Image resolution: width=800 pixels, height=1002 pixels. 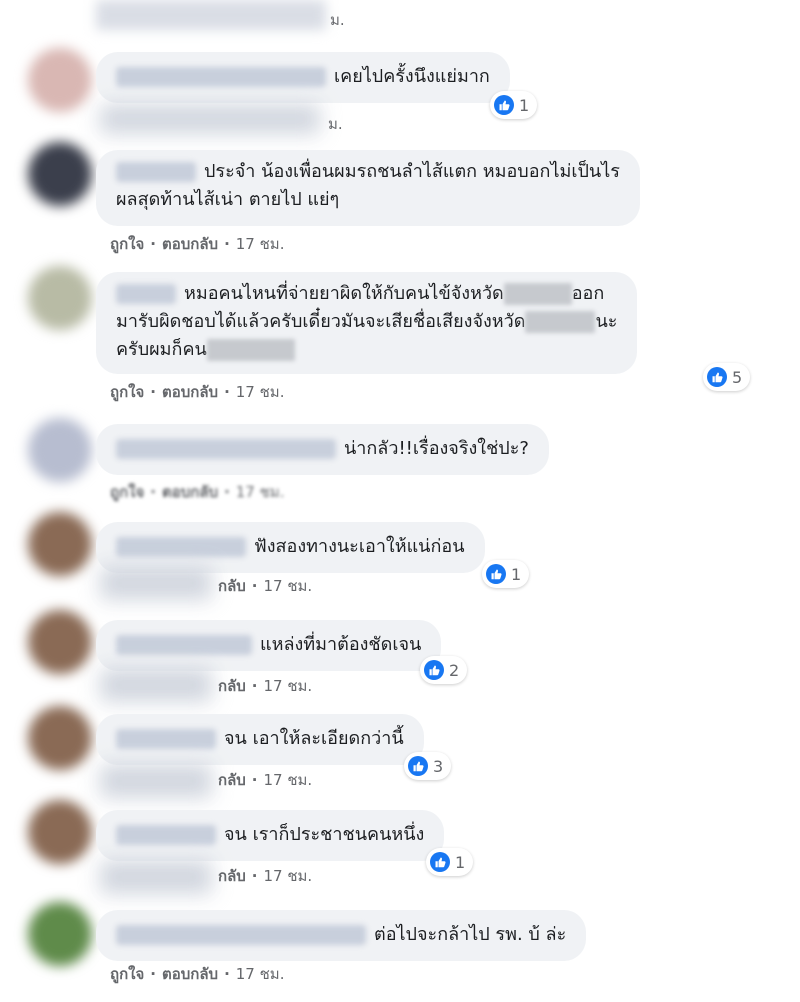 I want to click on comment-meta: ม., so click(x=335, y=124).